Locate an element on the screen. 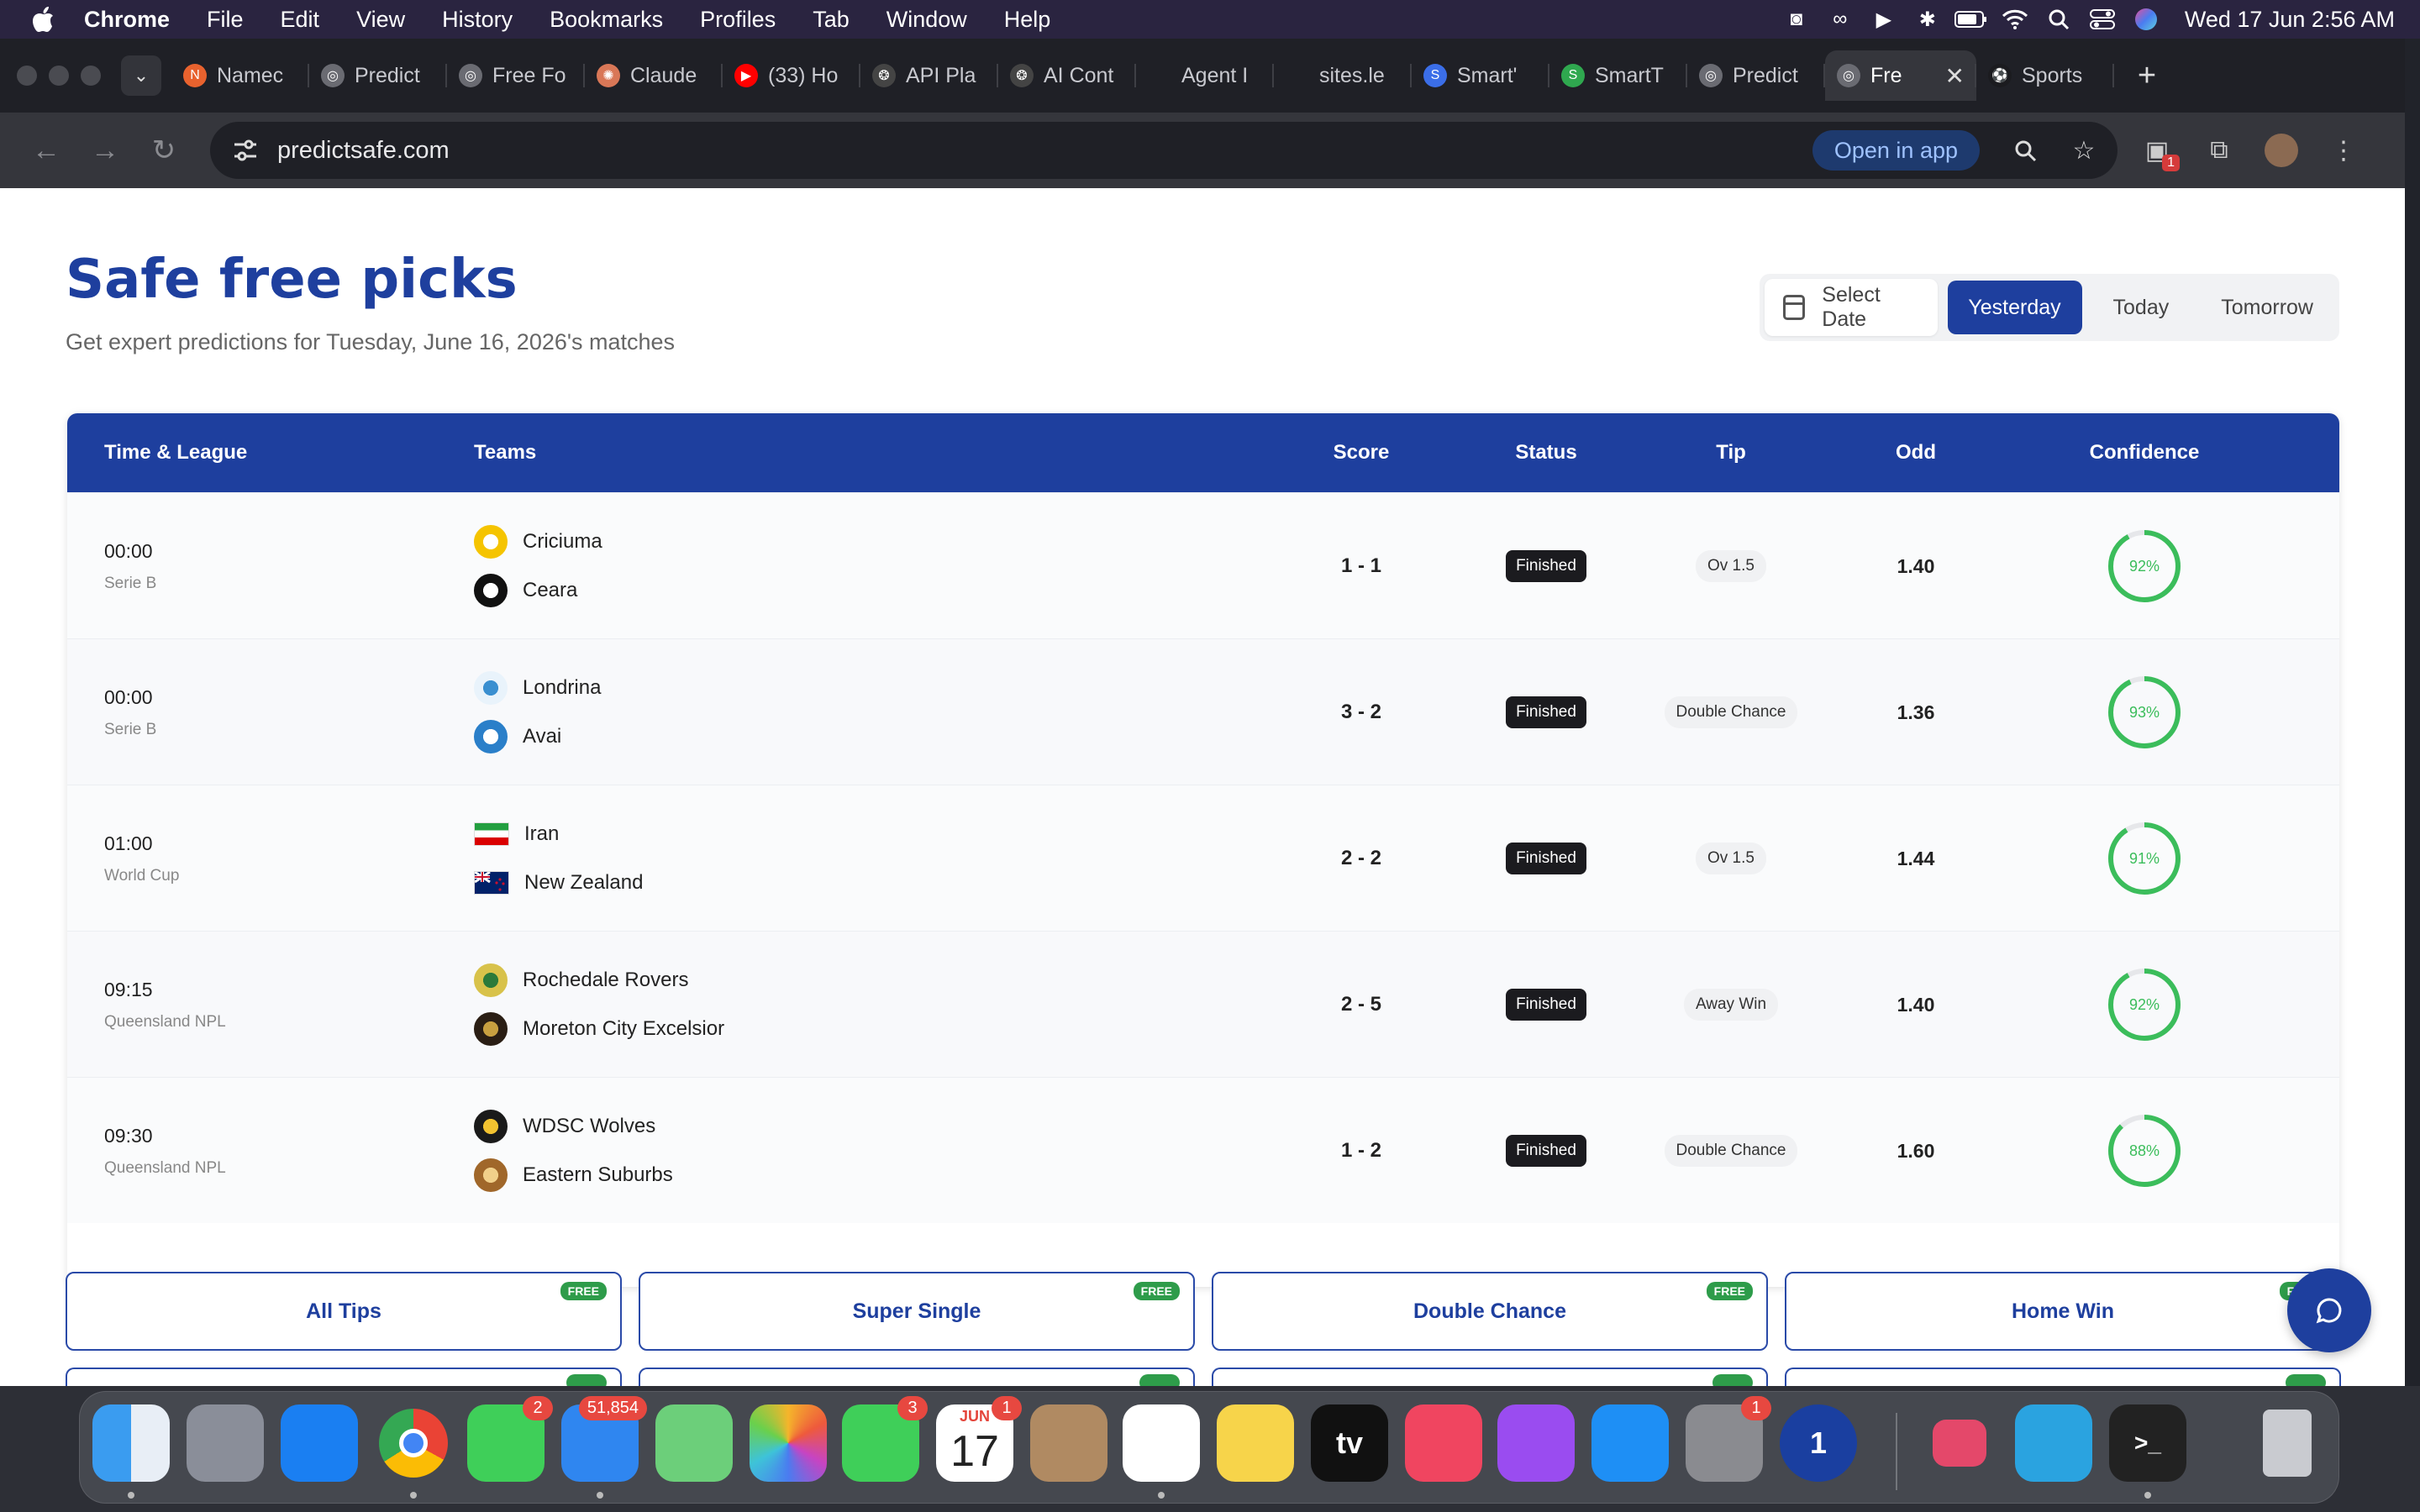  menu-tab: Tab is located at coordinates (831, 19).